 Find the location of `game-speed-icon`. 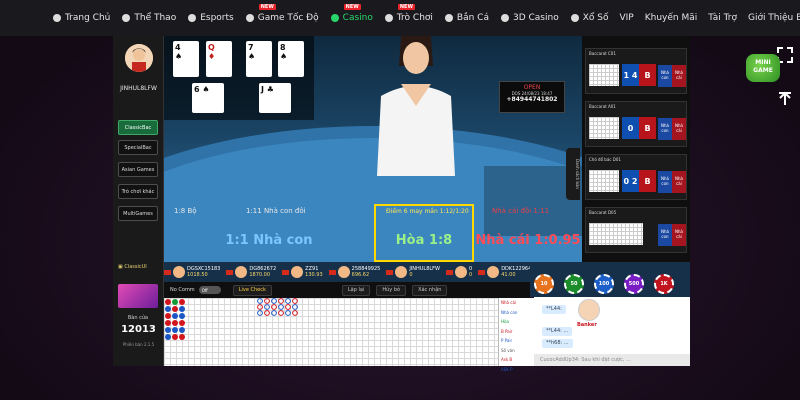

game-speed-icon is located at coordinates (250, 18).